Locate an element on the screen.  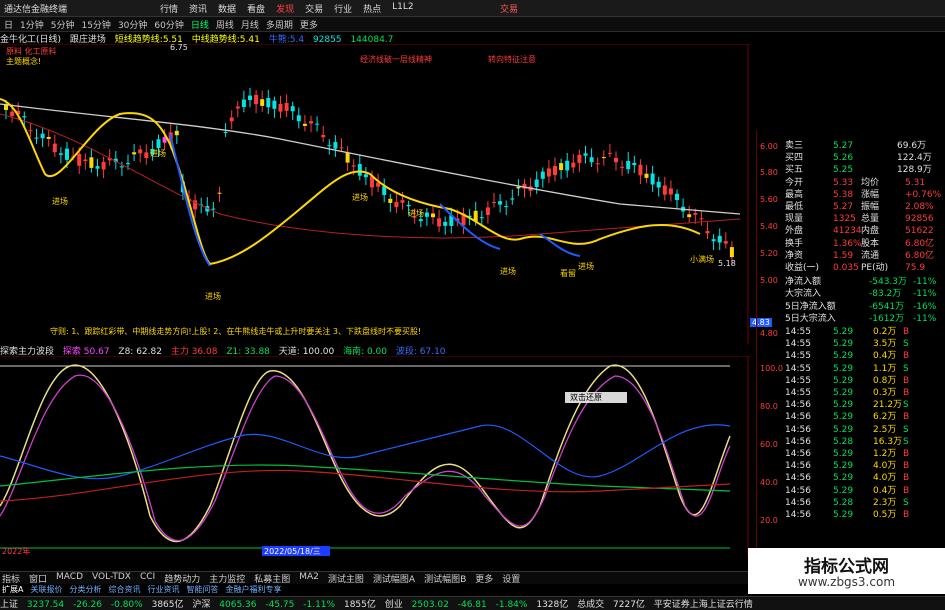
menu-discover: 发现 is located at coordinates (285, 8).